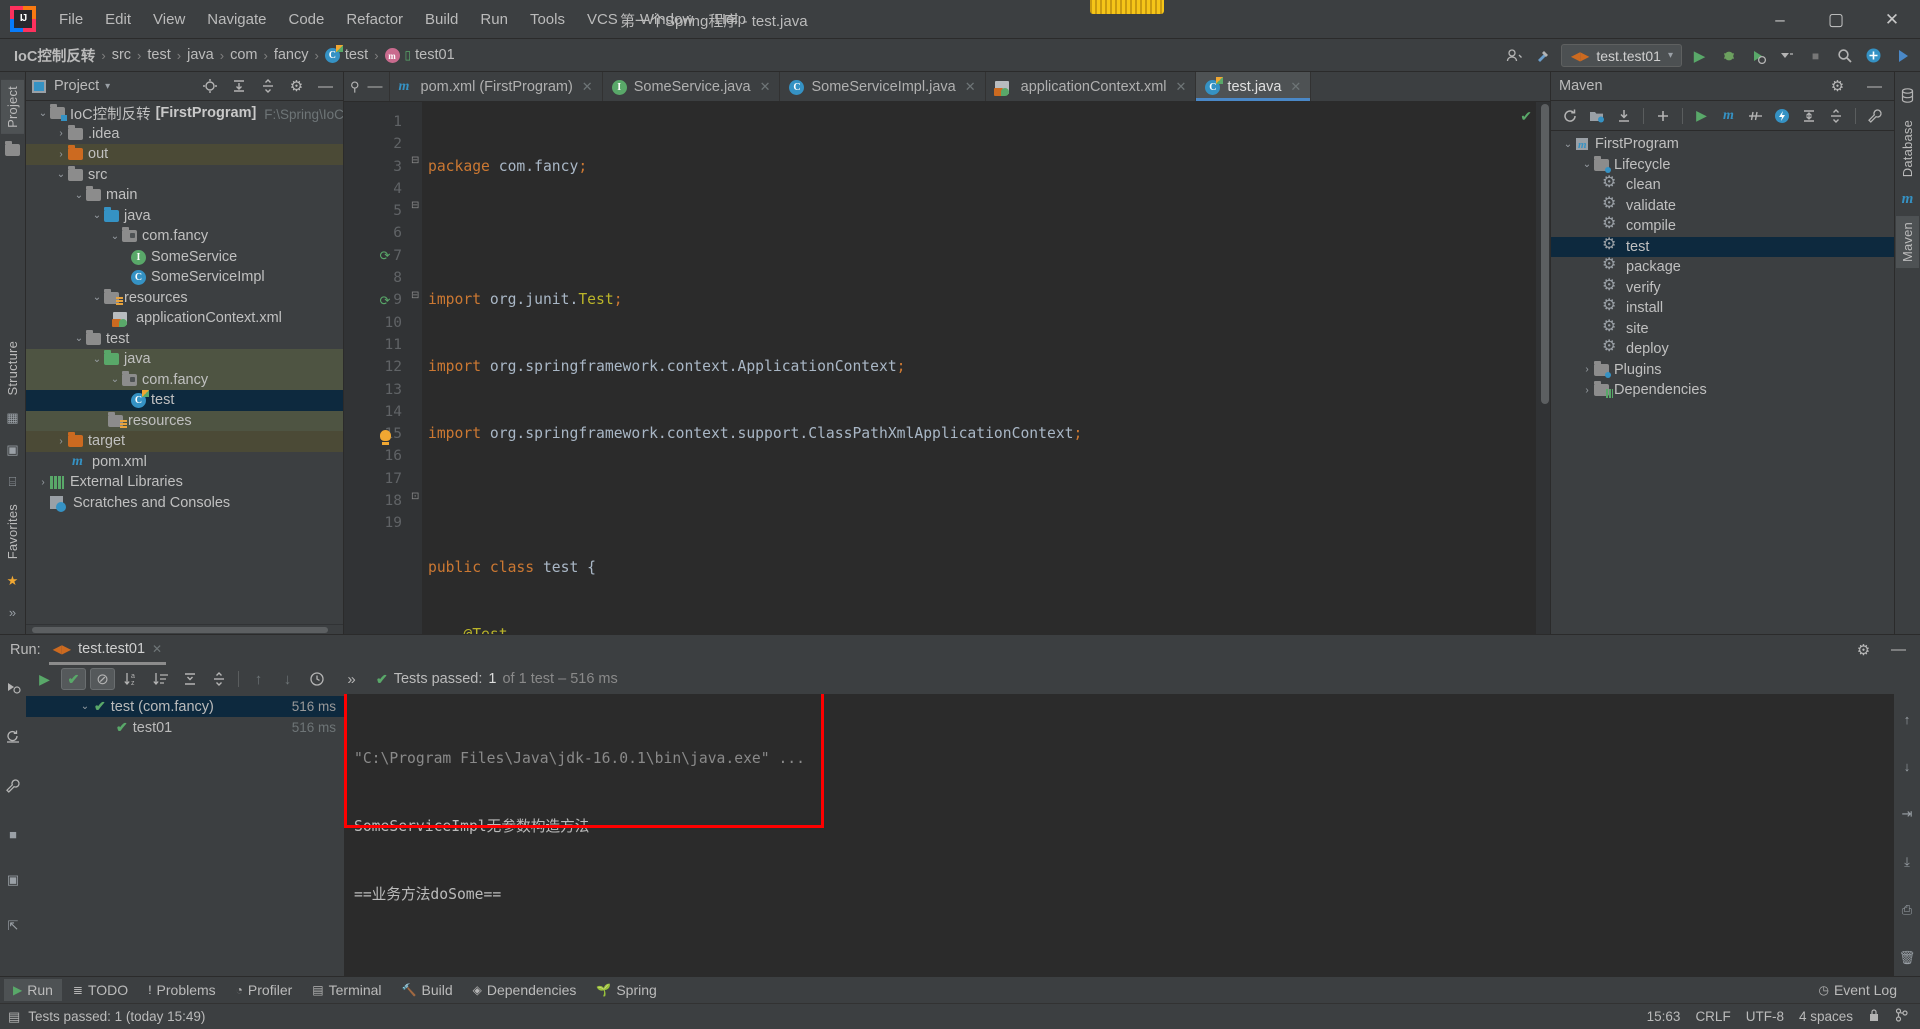 This screenshot has height=1029, width=1920. I want to click on editor-scrollbar, so click(1543, 368).